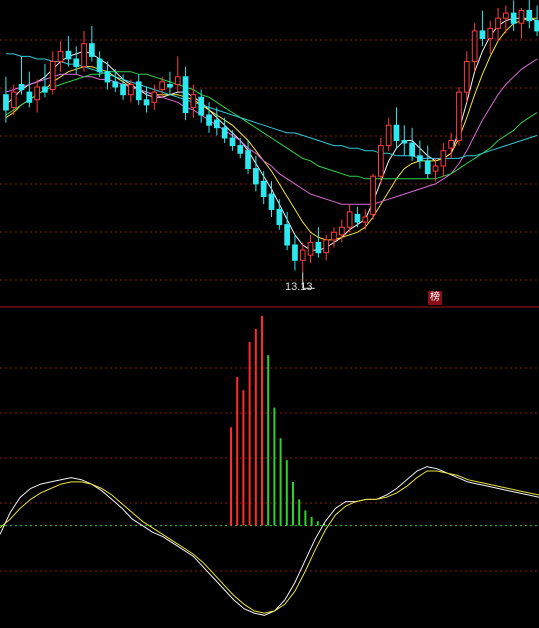  Describe the element at coordinates (277, 420) in the screenshot. I see `histogram-bars` at that location.